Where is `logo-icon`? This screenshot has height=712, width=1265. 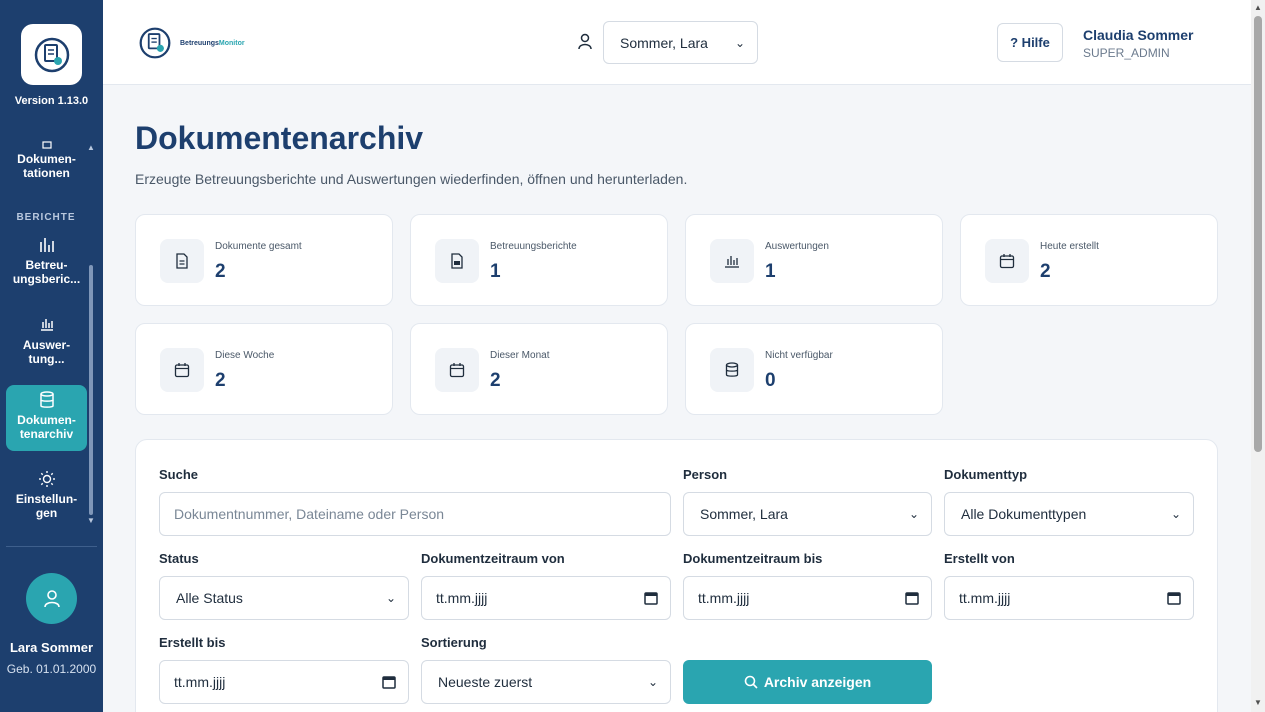
logo-icon is located at coordinates (51, 54).